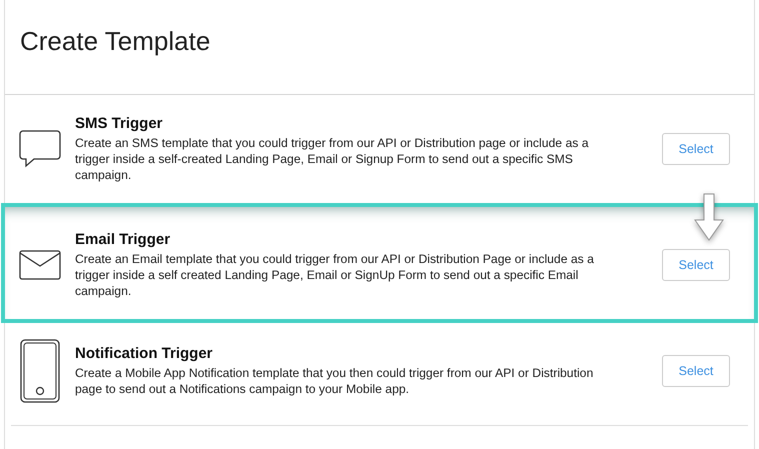 Image resolution: width=759 pixels, height=449 pixels. What do you see at coordinates (144, 353) in the screenshot?
I see `template-name: Notification Trigger` at bounding box center [144, 353].